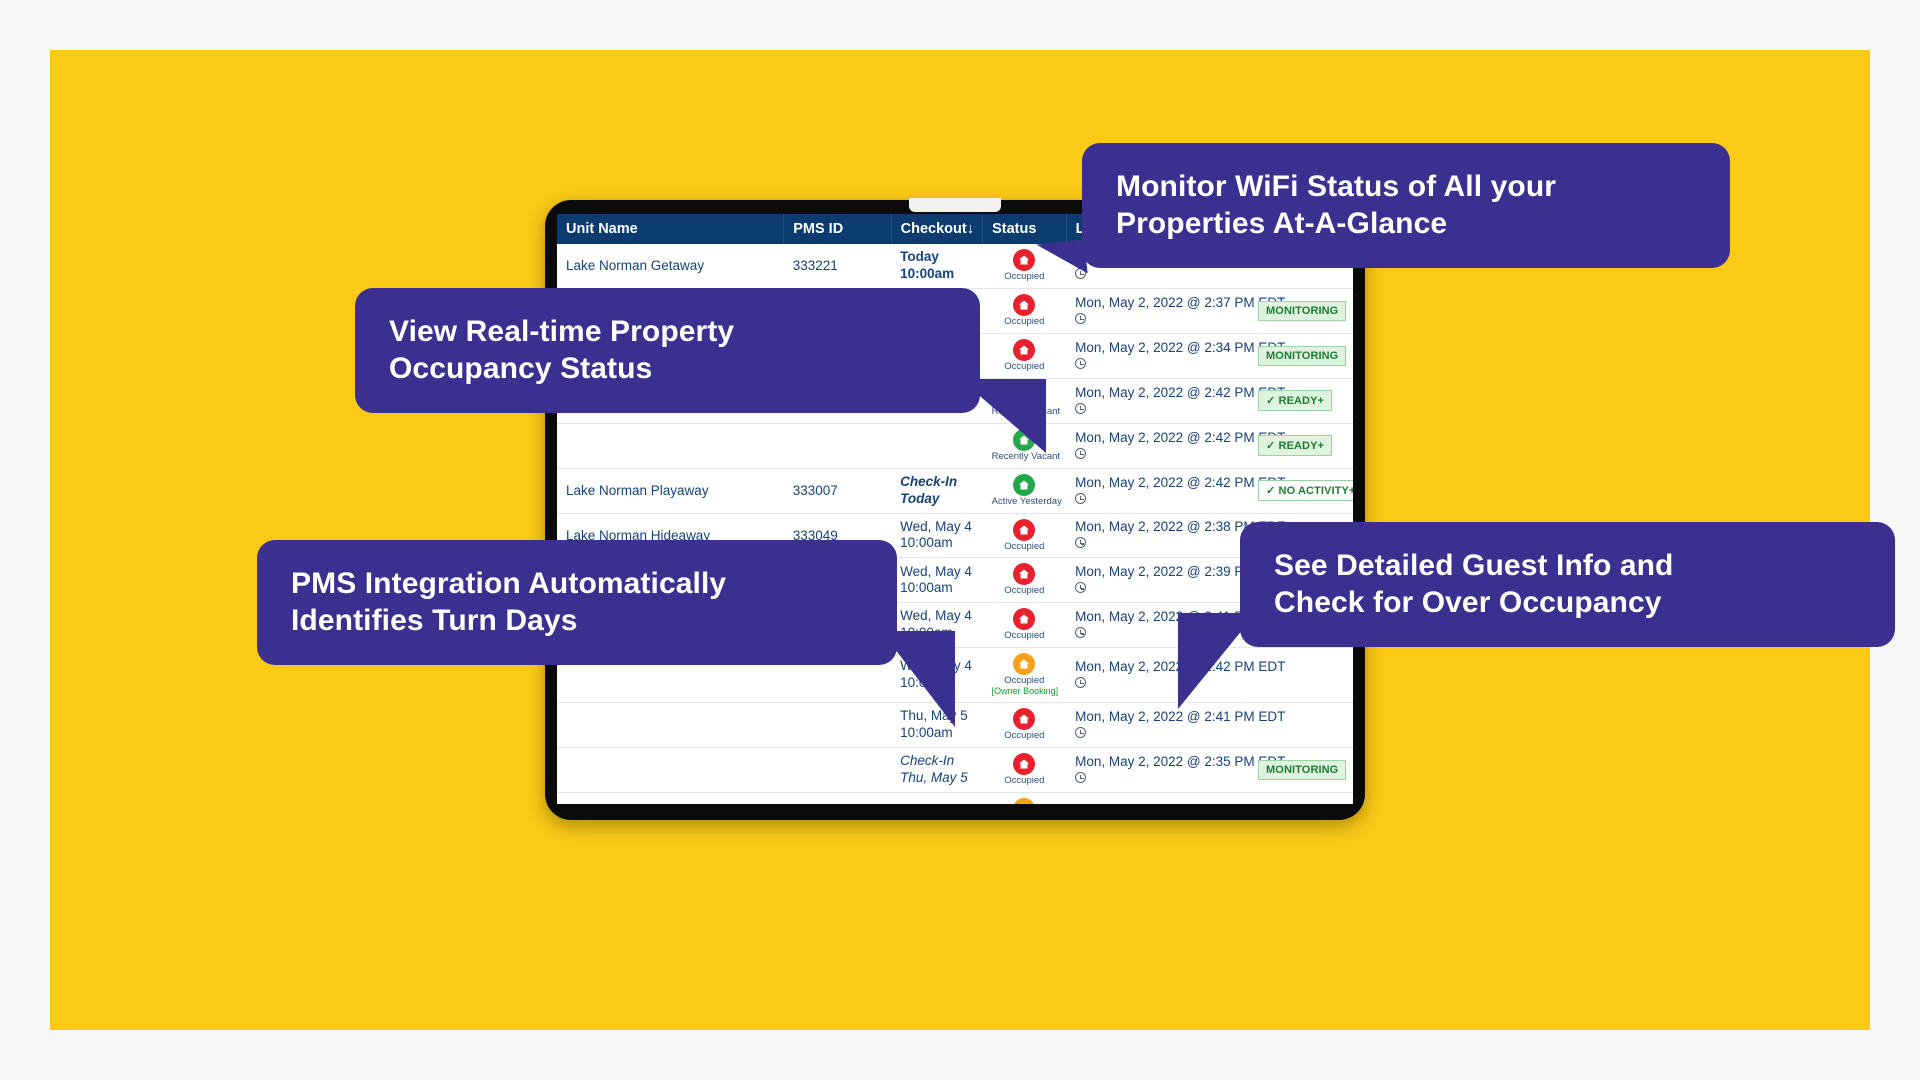  I want to click on column-header-pms-id: PMS ID, so click(837, 229).